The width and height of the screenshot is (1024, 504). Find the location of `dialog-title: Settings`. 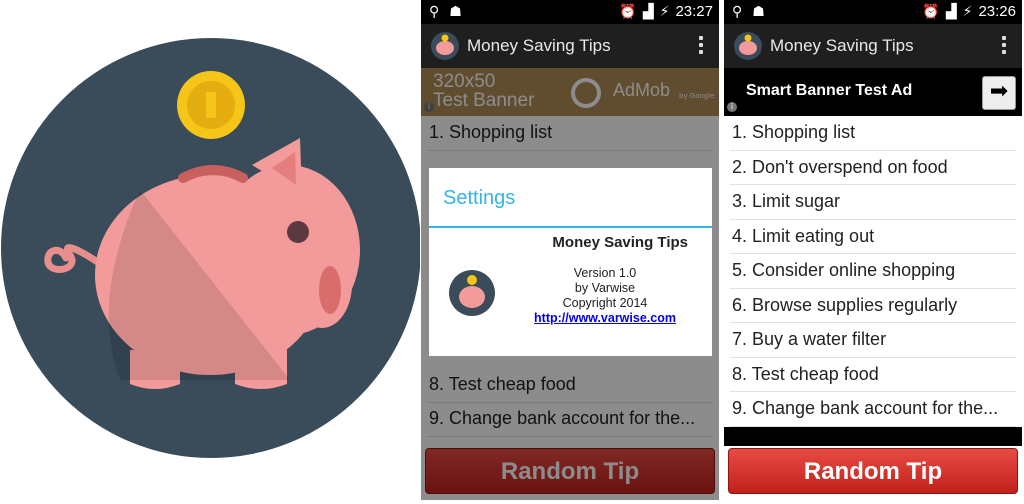

dialog-title: Settings is located at coordinates (570, 198).